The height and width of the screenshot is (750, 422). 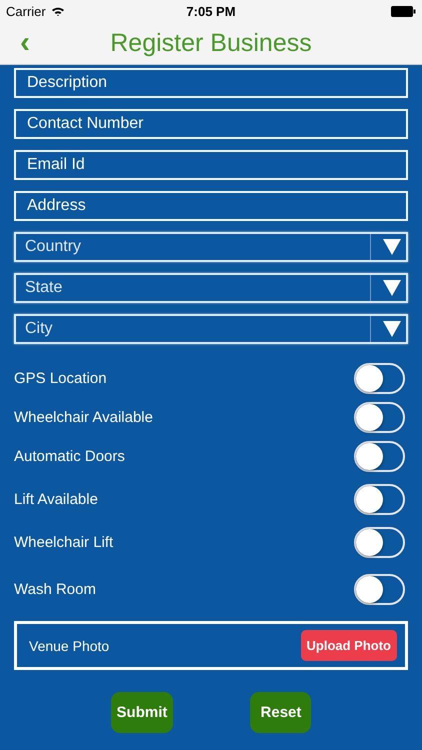 I want to click on upload-photo-button: Upload Photo, so click(x=348, y=645).